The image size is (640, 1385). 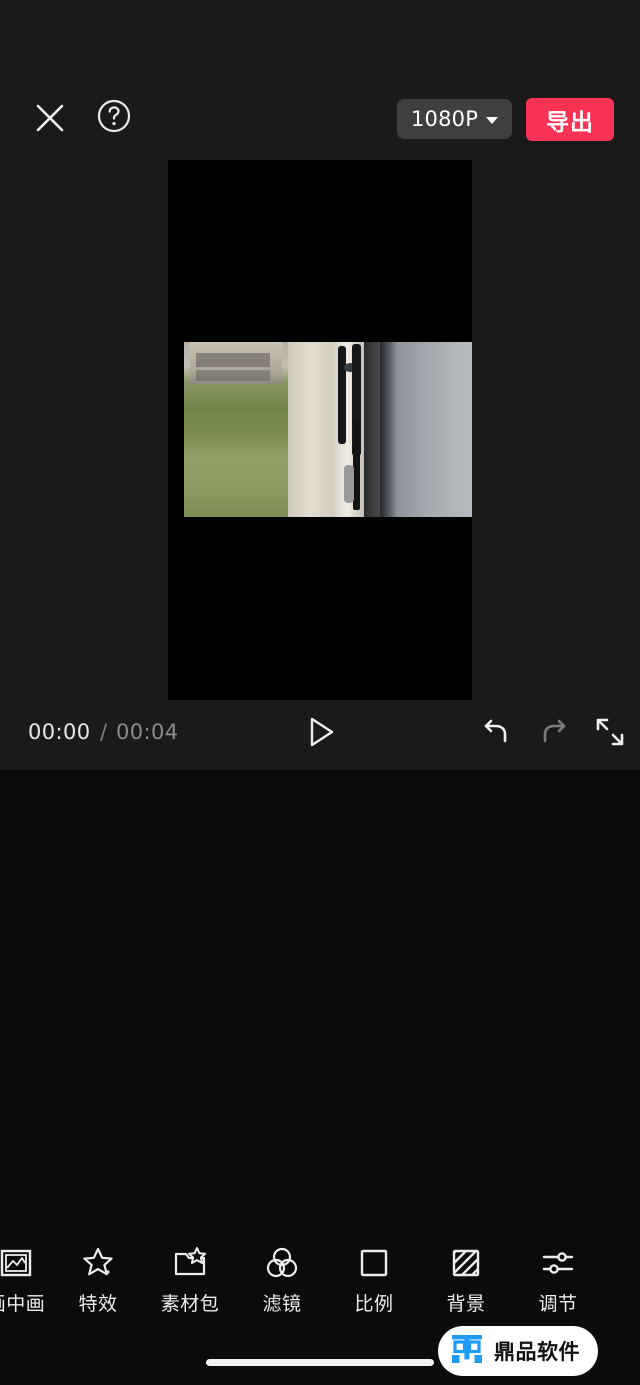 What do you see at coordinates (492, 120) in the screenshot?
I see `chevron-down-icon` at bounding box center [492, 120].